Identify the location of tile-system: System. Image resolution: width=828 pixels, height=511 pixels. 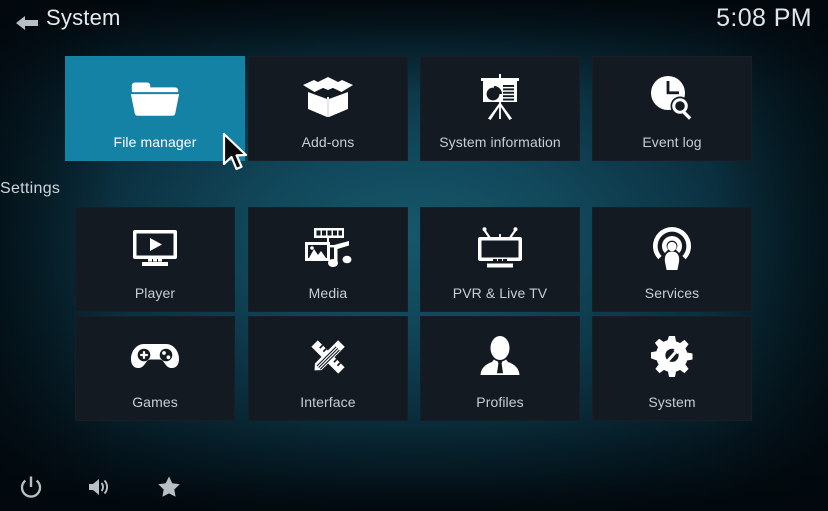
(672, 368).